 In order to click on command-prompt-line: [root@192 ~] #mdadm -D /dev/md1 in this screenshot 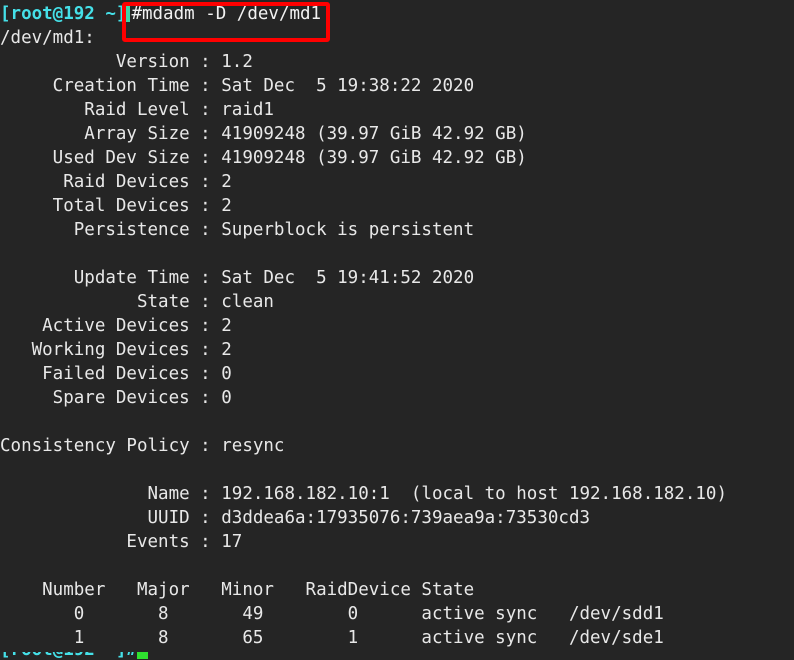, I will do `click(397, 14)`.